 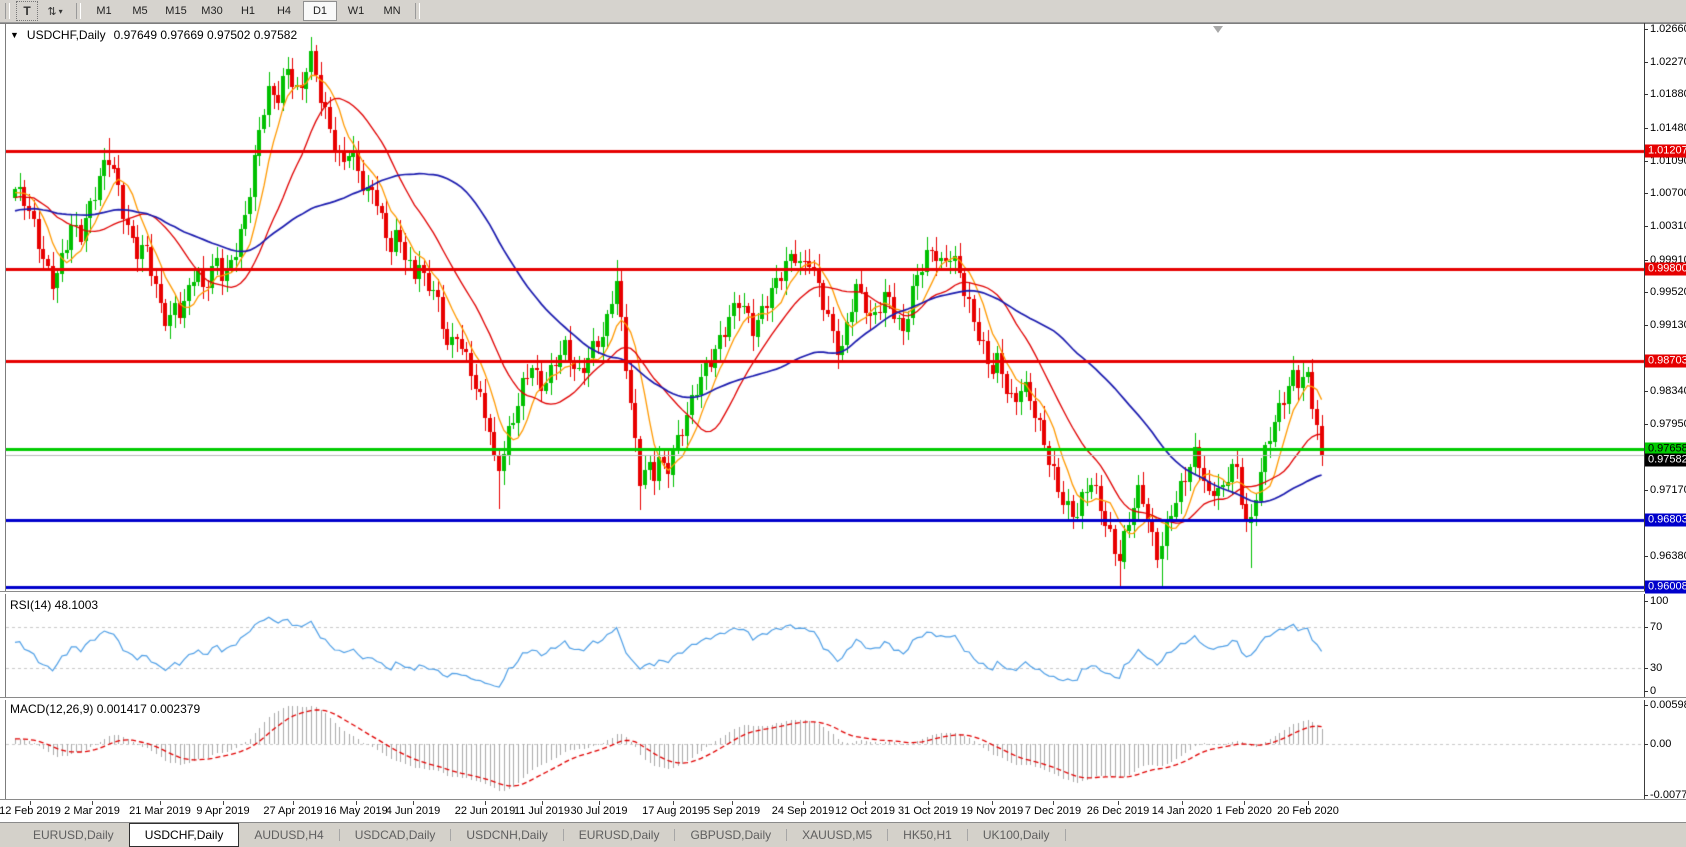 What do you see at coordinates (730, 835) in the screenshot?
I see `chart-tab-gbpusd: GBPUSD,Daily` at bounding box center [730, 835].